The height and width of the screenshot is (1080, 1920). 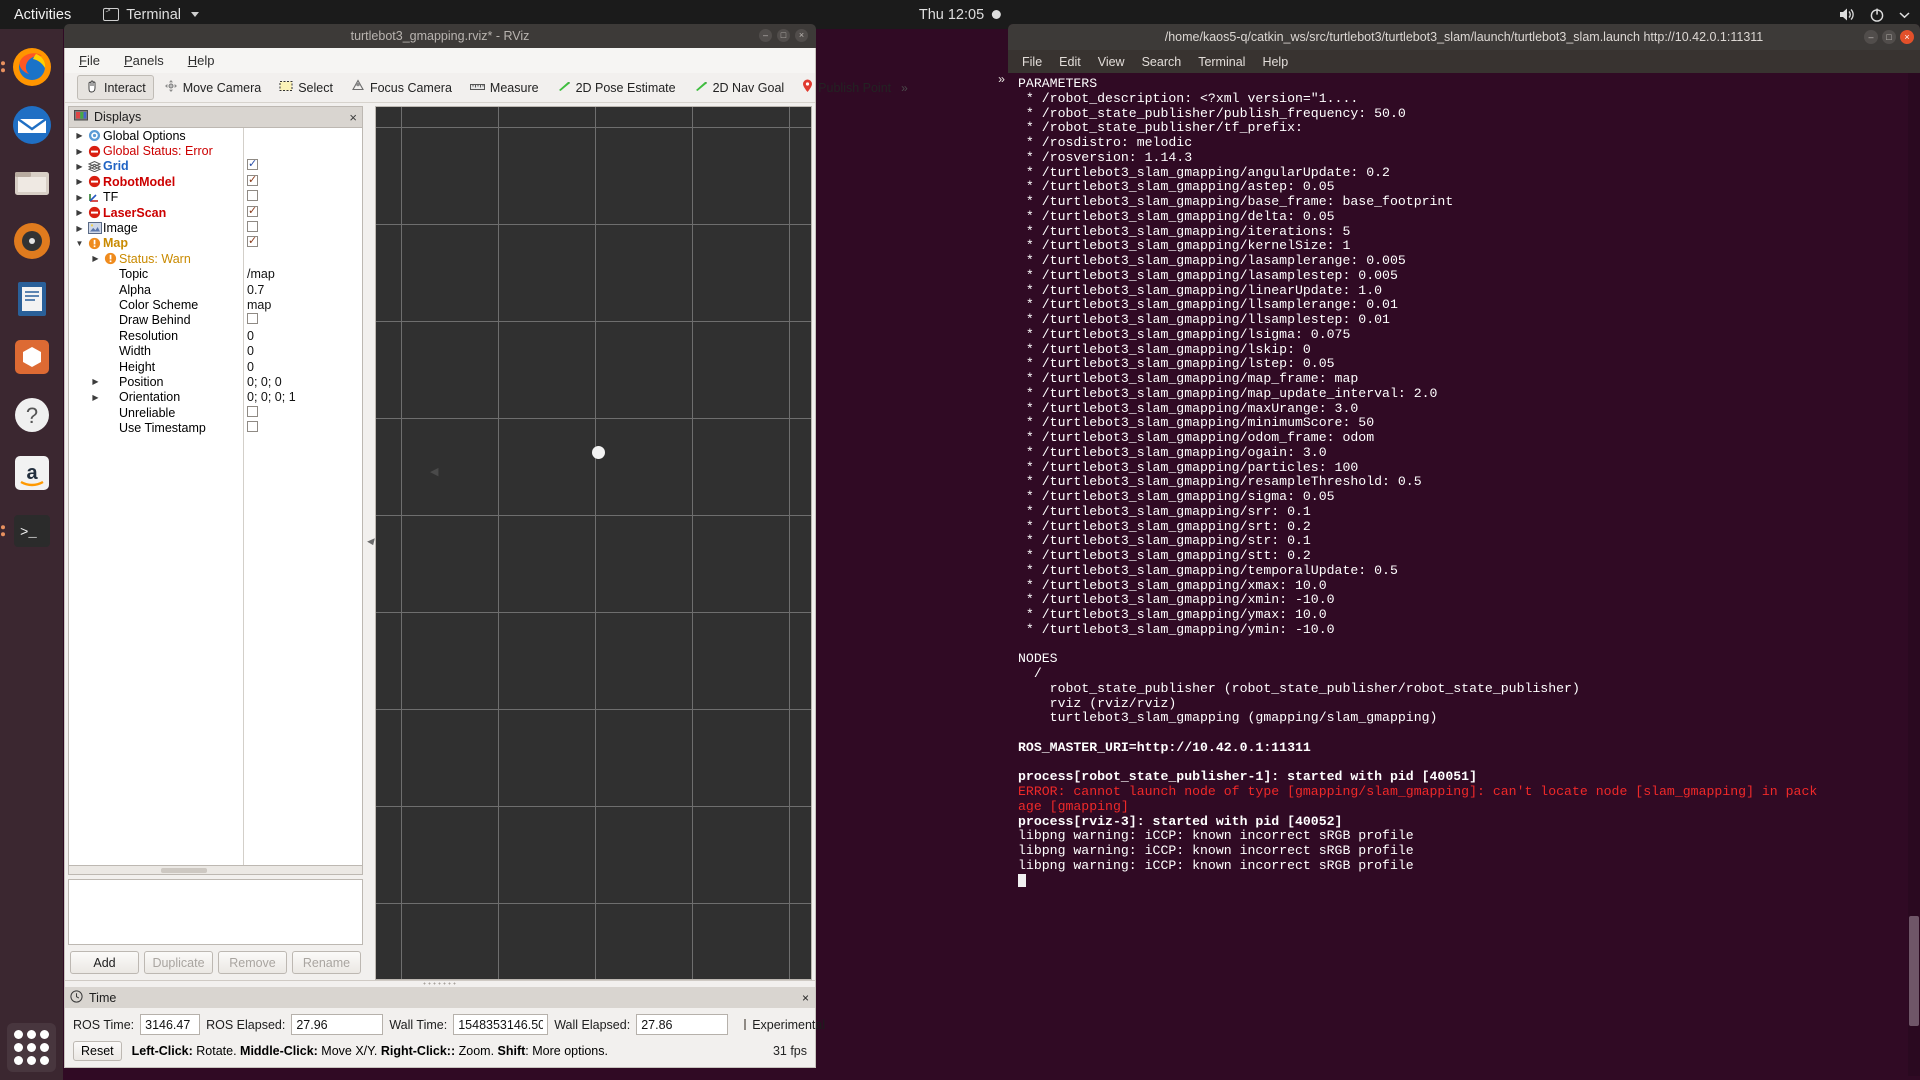 I want to click on displays-horizontal-scrollbar, so click(x=215, y=870).